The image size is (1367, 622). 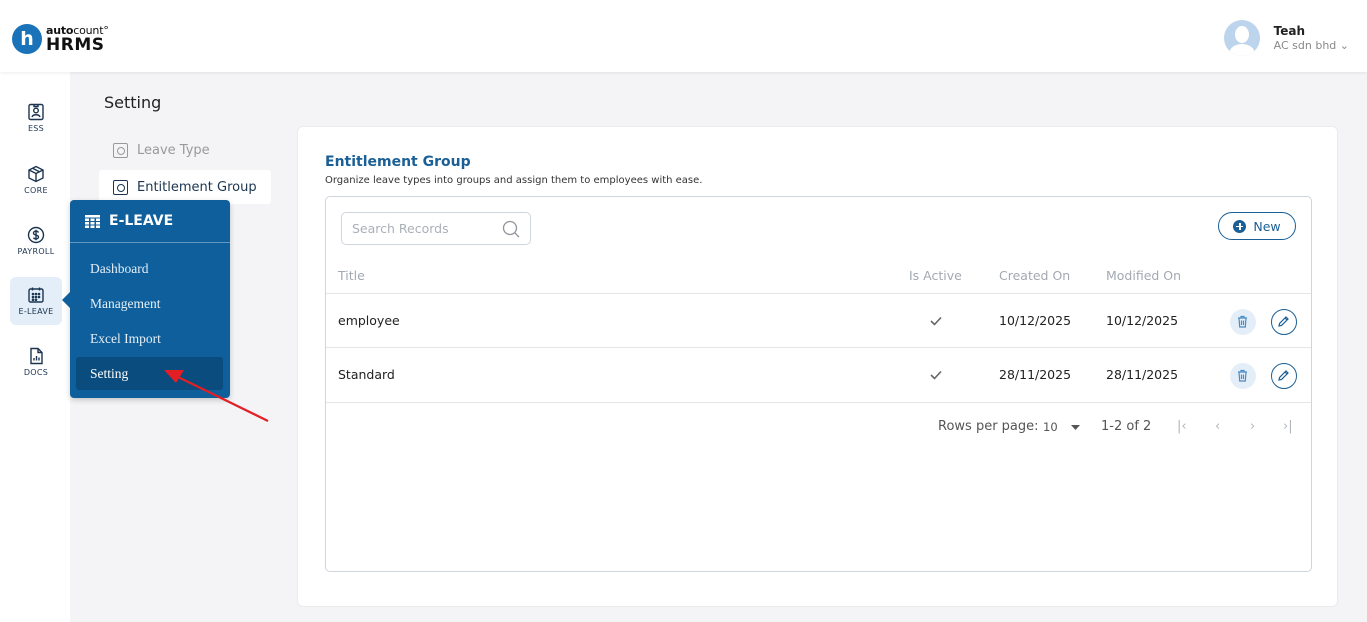 I want to click on cell-modified-on: 10/12/2025, so click(x=1142, y=320).